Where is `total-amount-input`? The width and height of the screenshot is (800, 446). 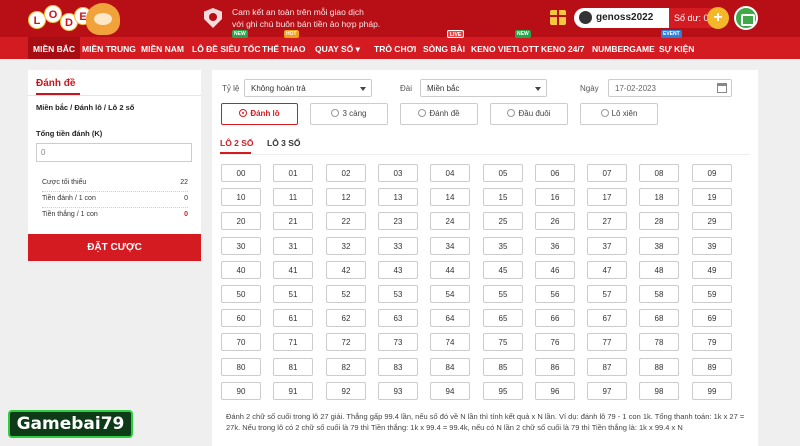 total-amount-input is located at coordinates (114, 152).